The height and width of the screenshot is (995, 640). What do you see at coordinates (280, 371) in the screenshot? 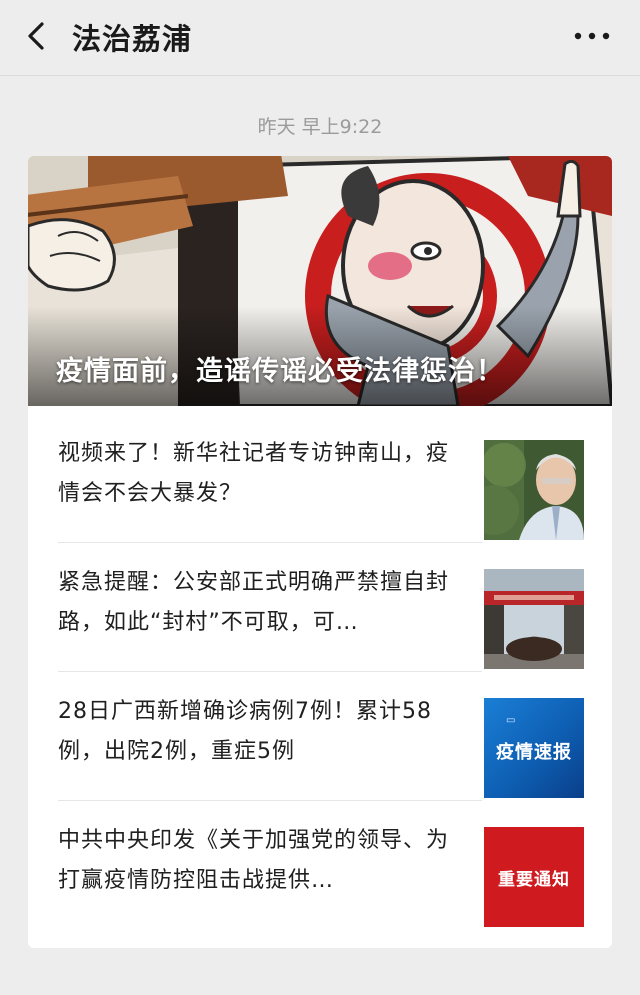
I see `hero-caption: 疫情面前，造谣传谣必受法律惩治！` at bounding box center [280, 371].